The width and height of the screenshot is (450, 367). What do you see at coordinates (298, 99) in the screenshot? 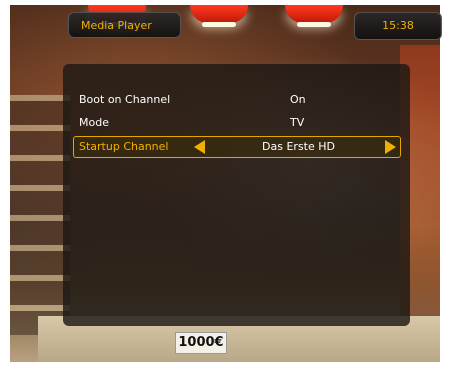
I see `menu-item-value: On` at bounding box center [298, 99].